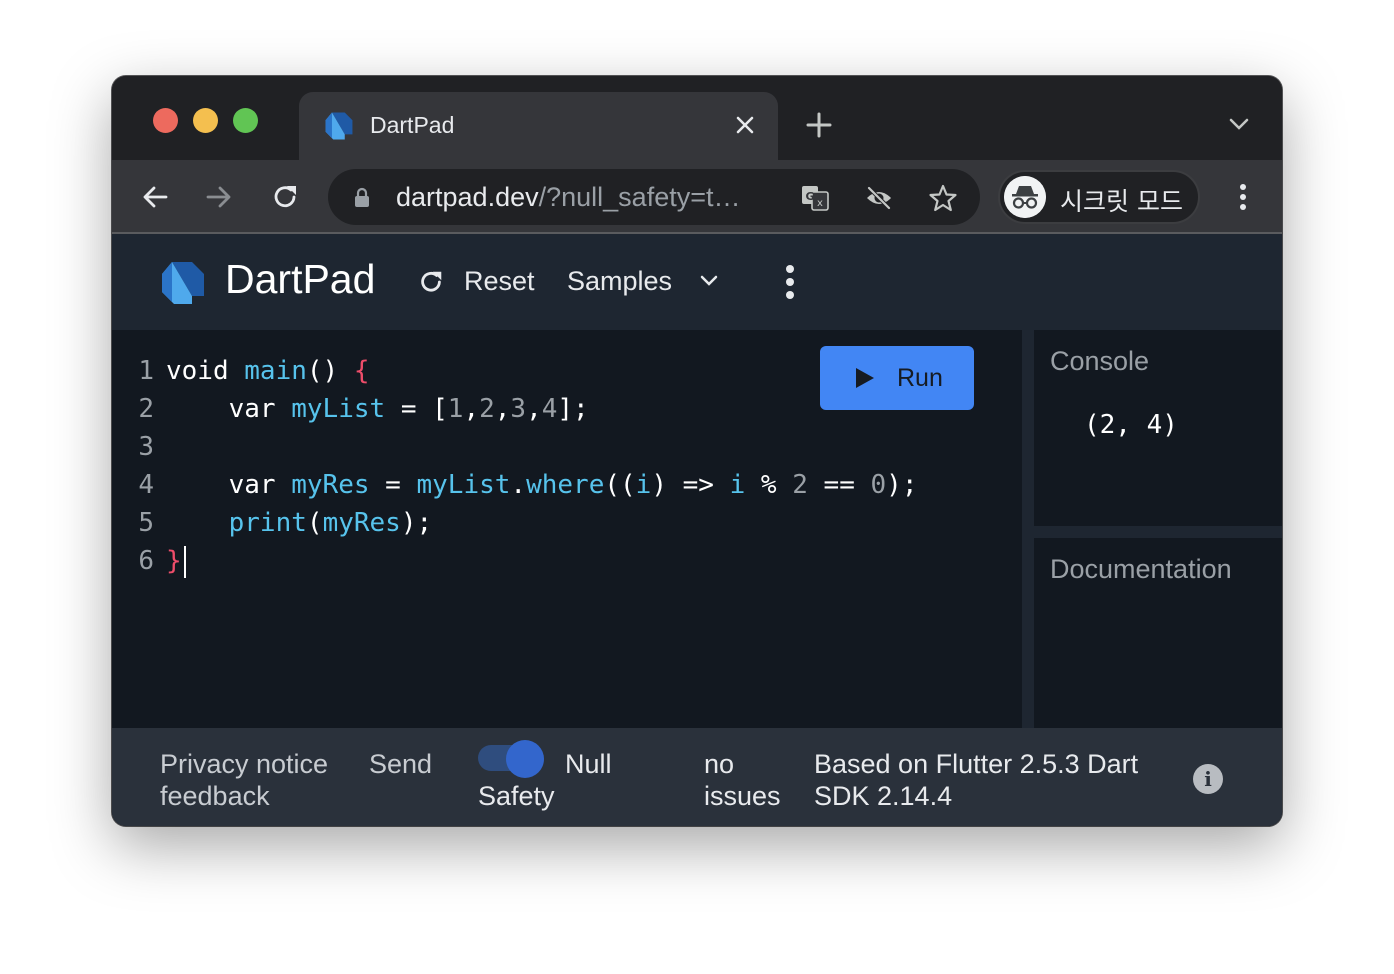  Describe the element at coordinates (514, 561) in the screenshot. I see `code-line: 6 }` at that location.